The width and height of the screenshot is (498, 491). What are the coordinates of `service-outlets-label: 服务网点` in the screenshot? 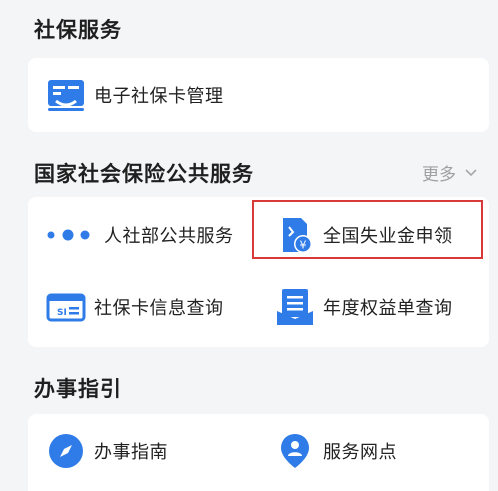 It's located at (360, 452).